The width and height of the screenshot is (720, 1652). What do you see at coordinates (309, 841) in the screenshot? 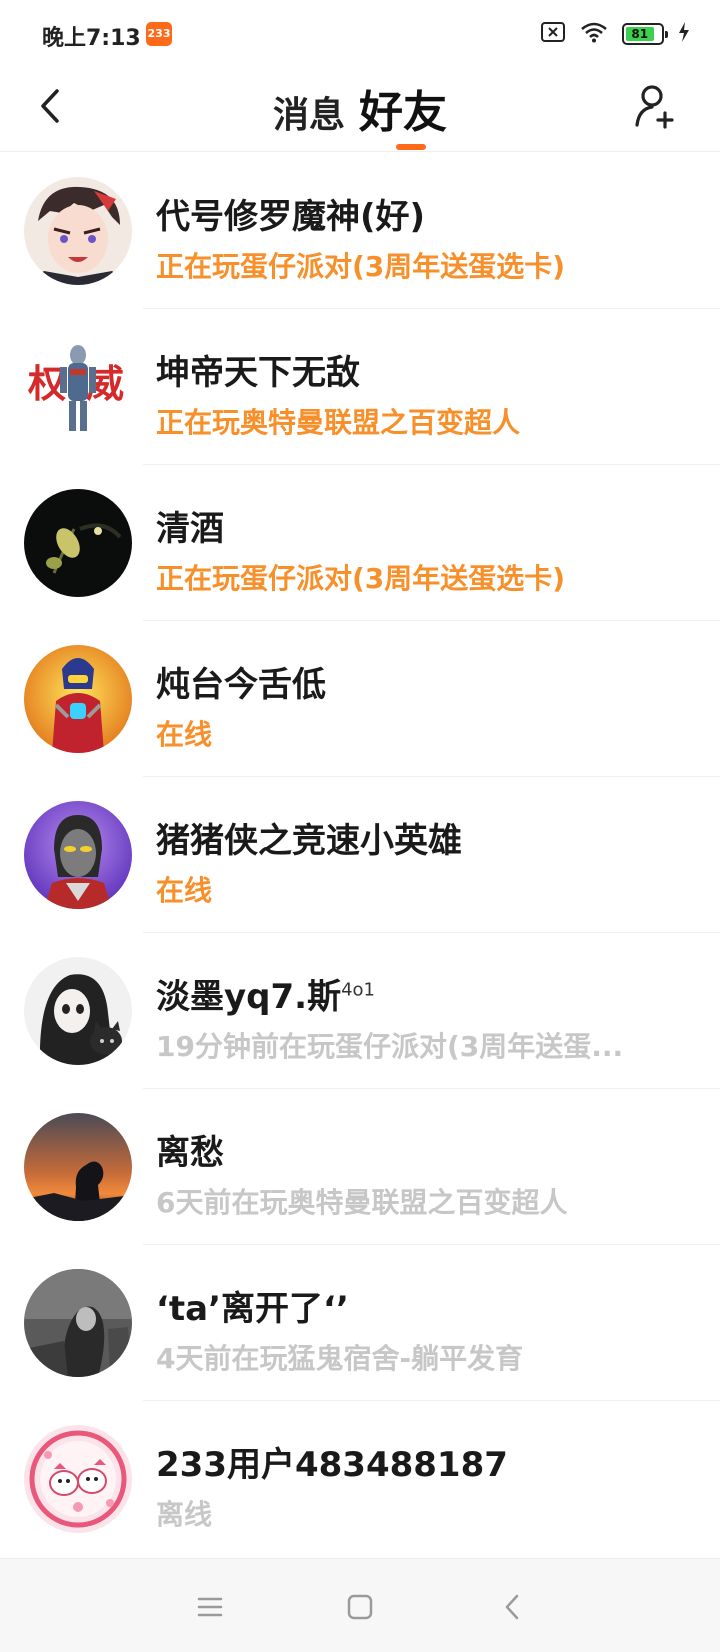
I see `friend-name: 猪猪侠之竞速小英雄` at bounding box center [309, 841].